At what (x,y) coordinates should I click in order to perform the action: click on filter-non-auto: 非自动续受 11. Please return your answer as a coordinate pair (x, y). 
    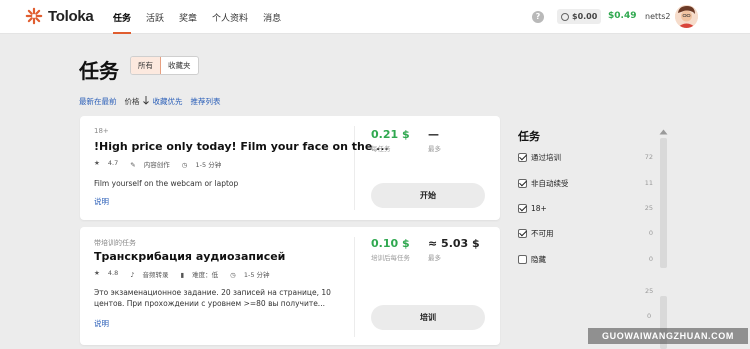
    Looking at the image, I should click on (585, 183).